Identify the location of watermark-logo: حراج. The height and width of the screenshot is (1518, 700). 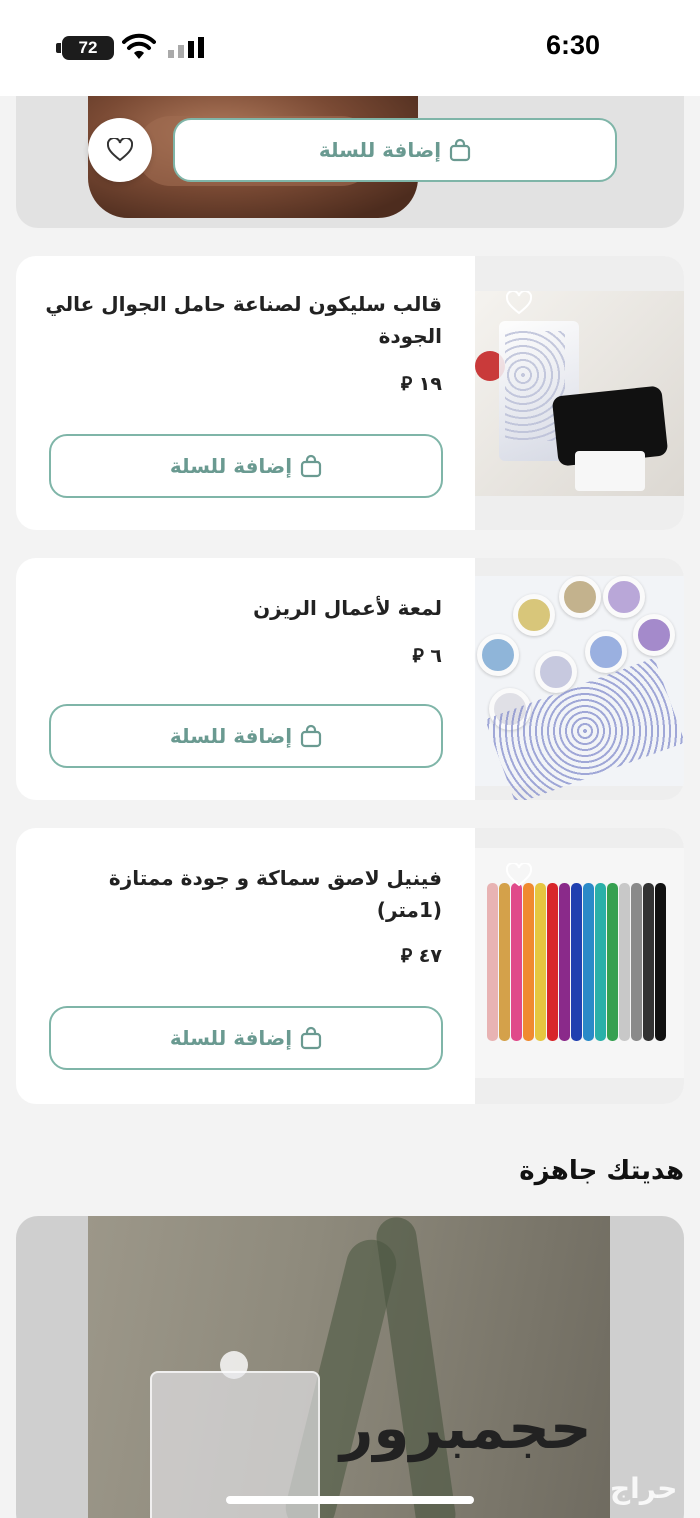
(644, 1488).